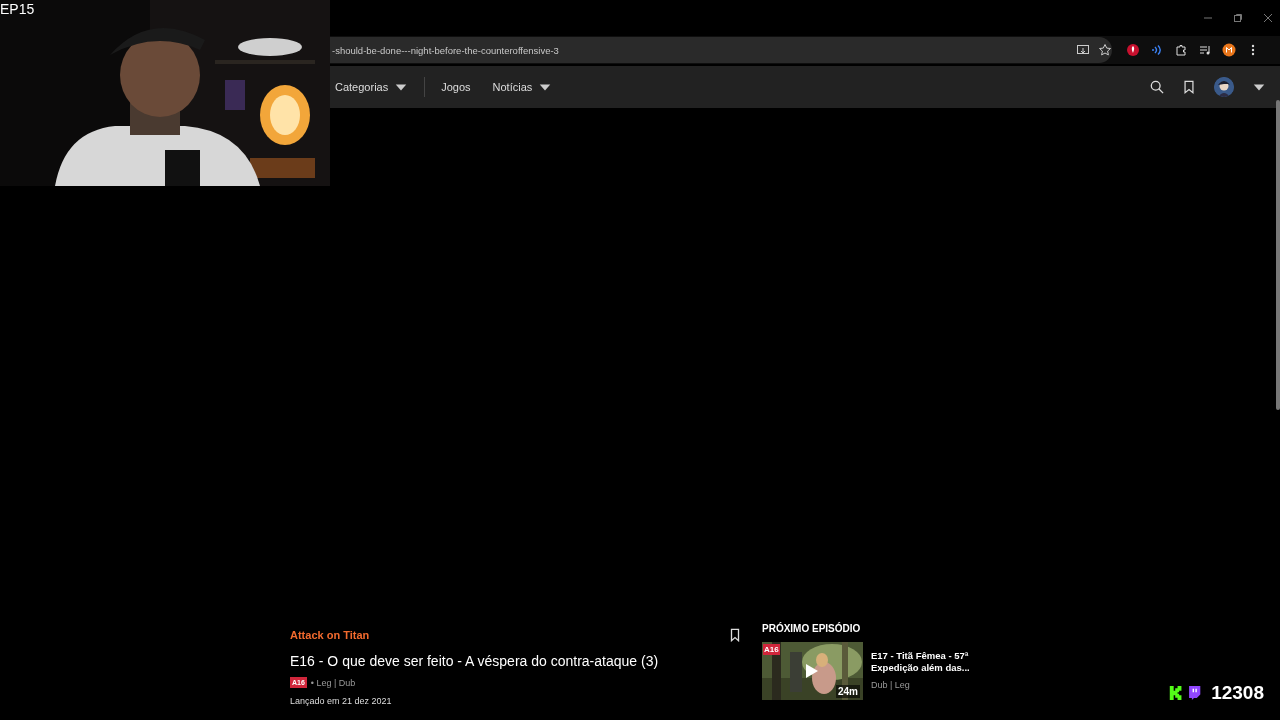 The image size is (1280, 720). I want to click on address-bar: -should-be-done---night-before-the-counteroffensive-3, so click(721, 50).